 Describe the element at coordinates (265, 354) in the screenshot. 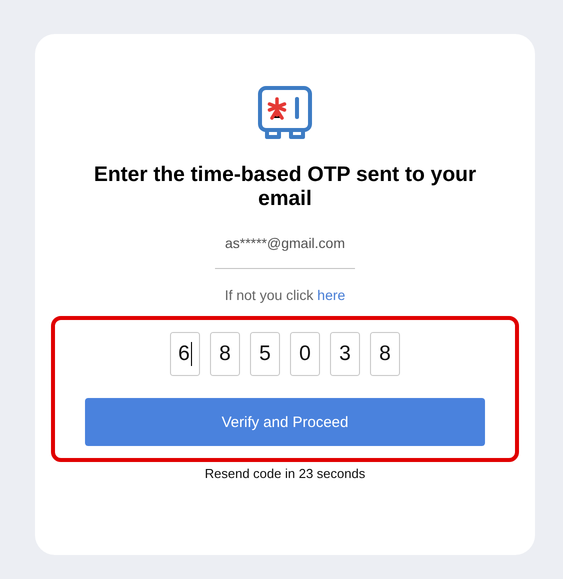

I see `otp-digit-field: 5` at that location.